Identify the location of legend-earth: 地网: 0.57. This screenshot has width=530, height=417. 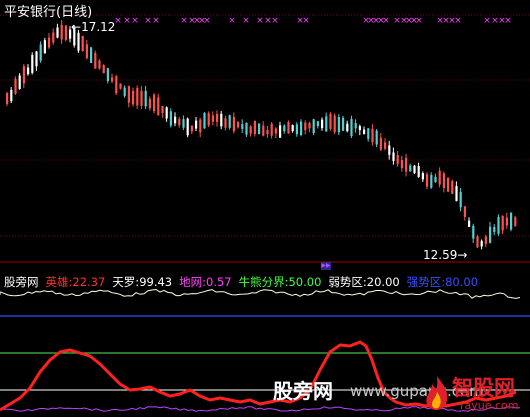
(205, 282).